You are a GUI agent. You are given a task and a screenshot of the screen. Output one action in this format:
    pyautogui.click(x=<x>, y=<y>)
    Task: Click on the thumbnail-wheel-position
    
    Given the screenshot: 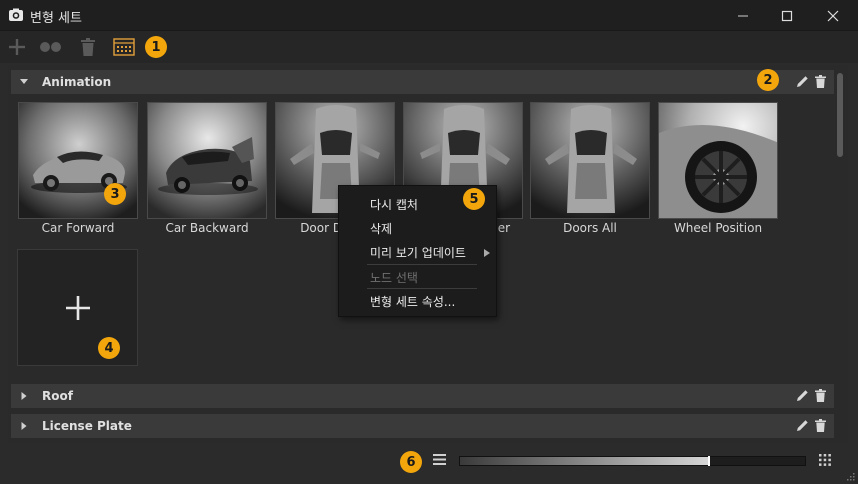 What is the action you would take?
    pyautogui.click(x=718, y=160)
    